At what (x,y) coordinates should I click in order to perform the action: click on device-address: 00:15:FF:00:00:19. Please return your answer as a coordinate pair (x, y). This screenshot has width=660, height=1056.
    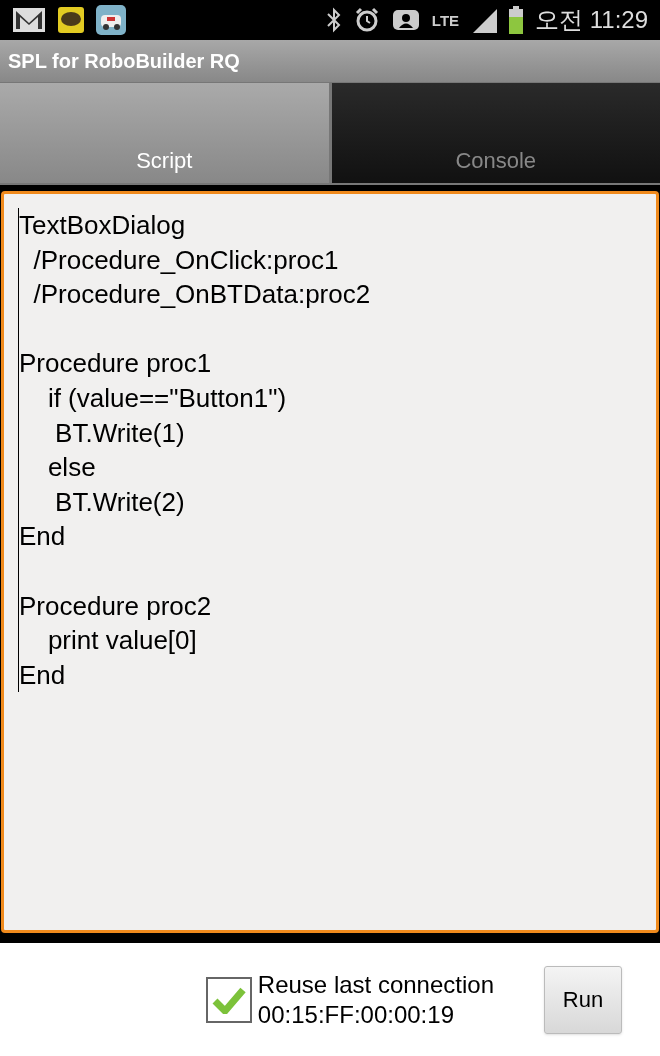
    Looking at the image, I should click on (356, 1014).